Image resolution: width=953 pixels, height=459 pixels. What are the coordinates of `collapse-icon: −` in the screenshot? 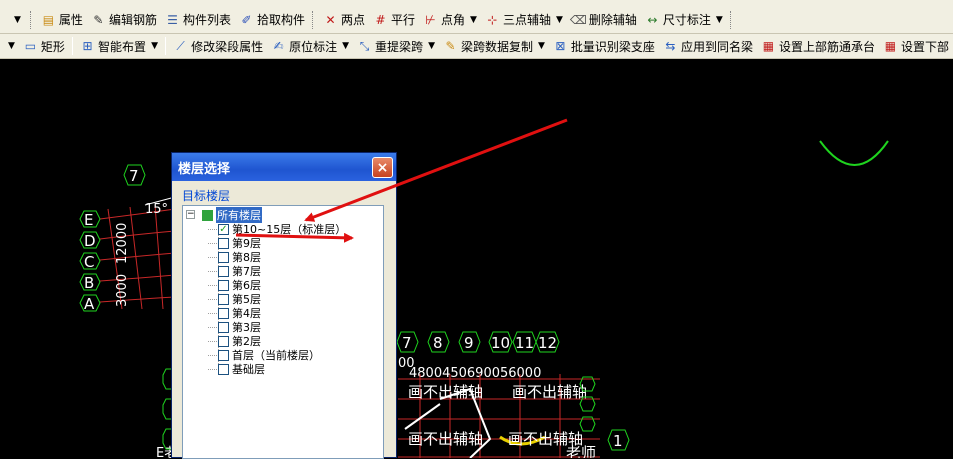 It's located at (190, 214).